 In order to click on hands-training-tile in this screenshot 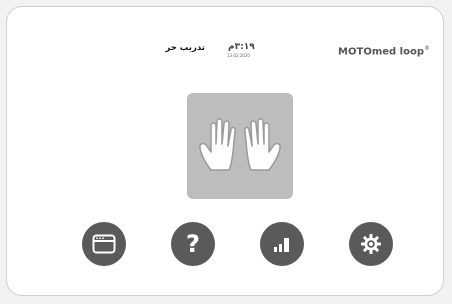, I will do `click(240, 146)`.